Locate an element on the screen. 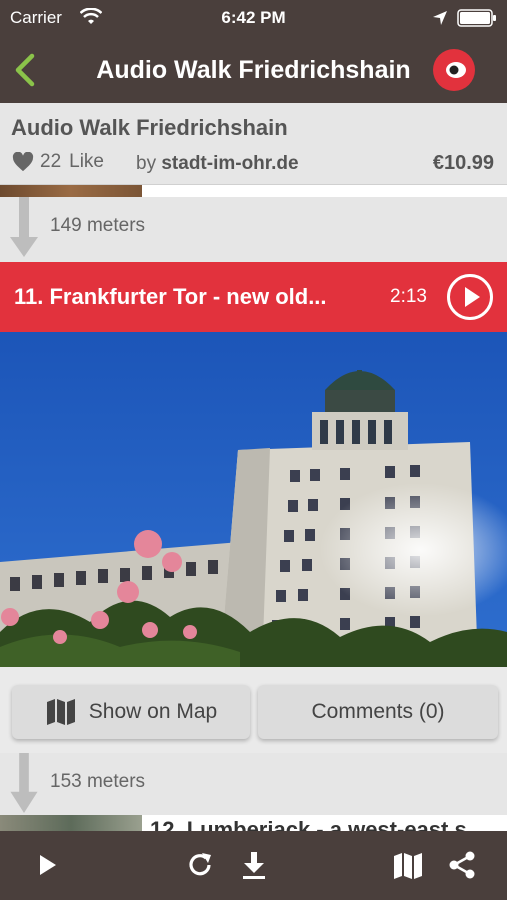 This screenshot has height=900, width=507. author-line: by stadt-im-ohr.de is located at coordinates (217, 164).